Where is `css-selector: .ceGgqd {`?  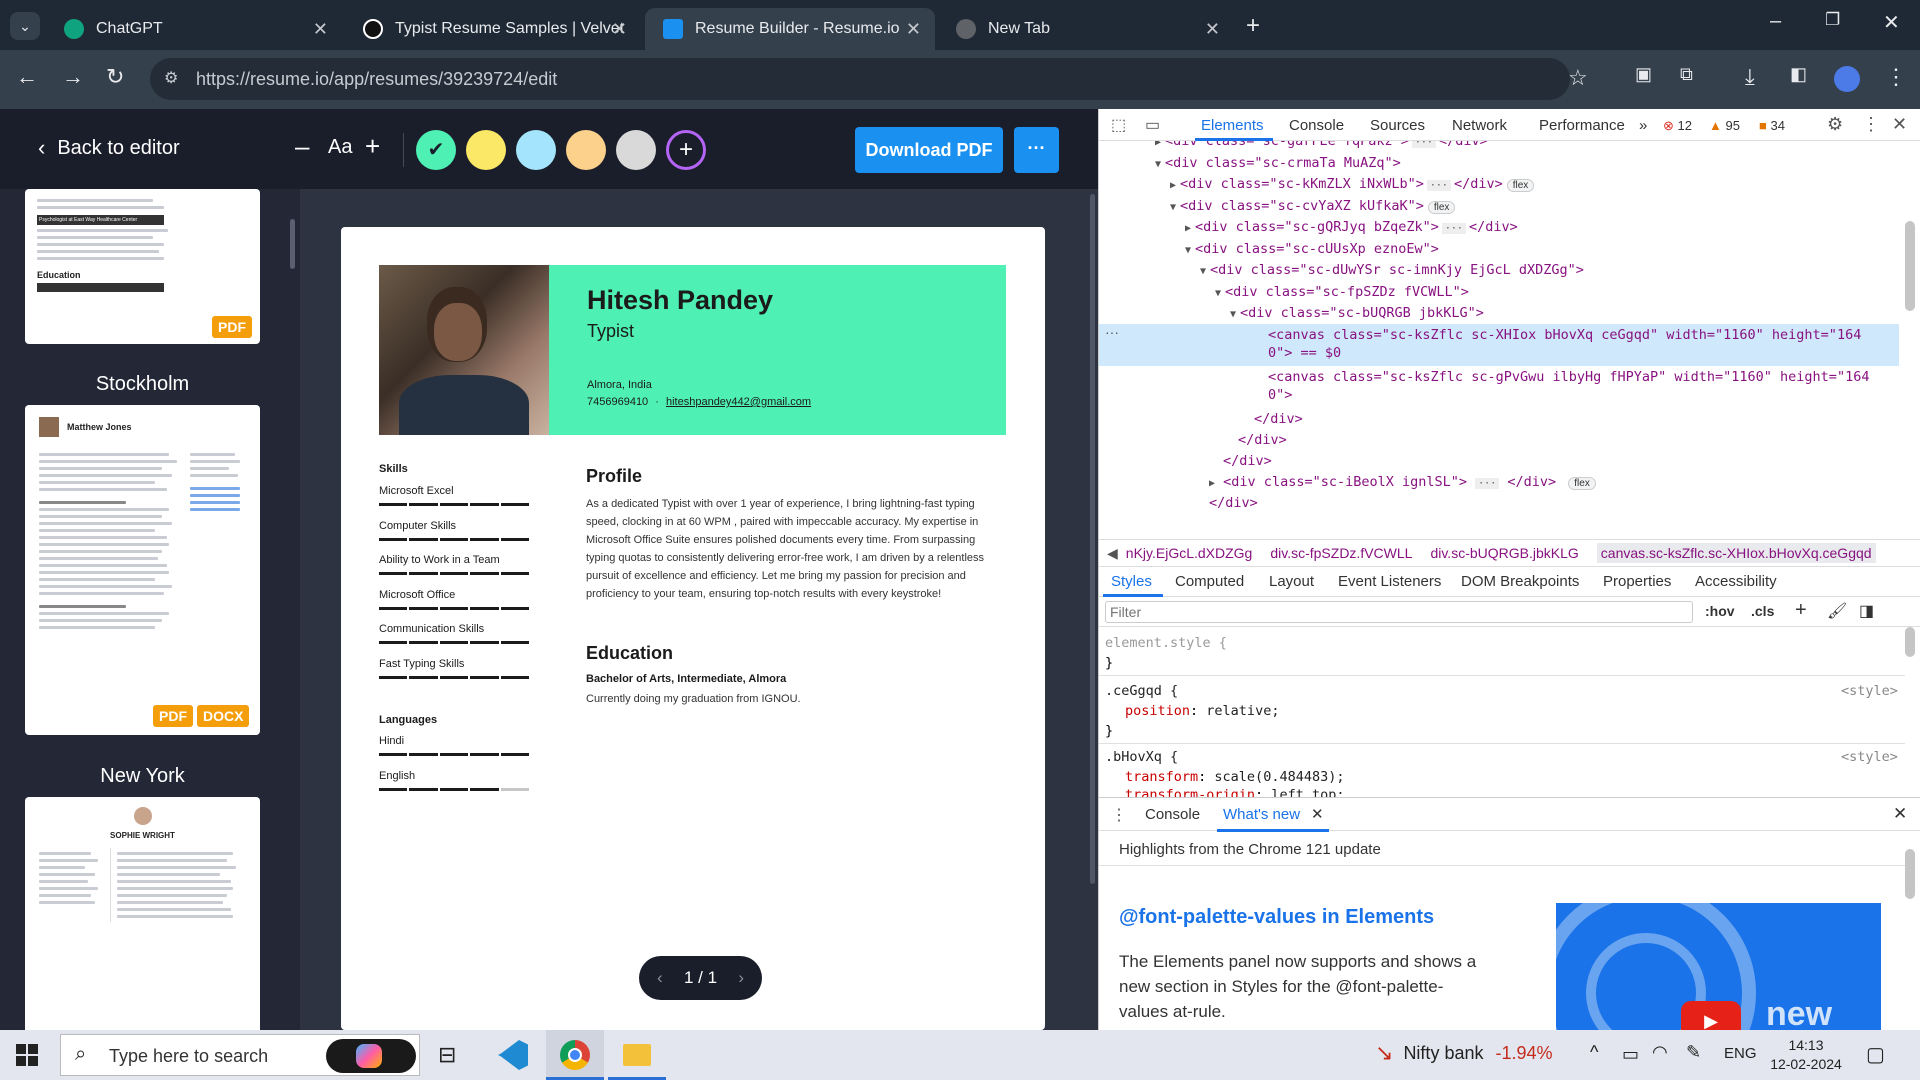 css-selector: .ceGgqd { is located at coordinates (1141, 691).